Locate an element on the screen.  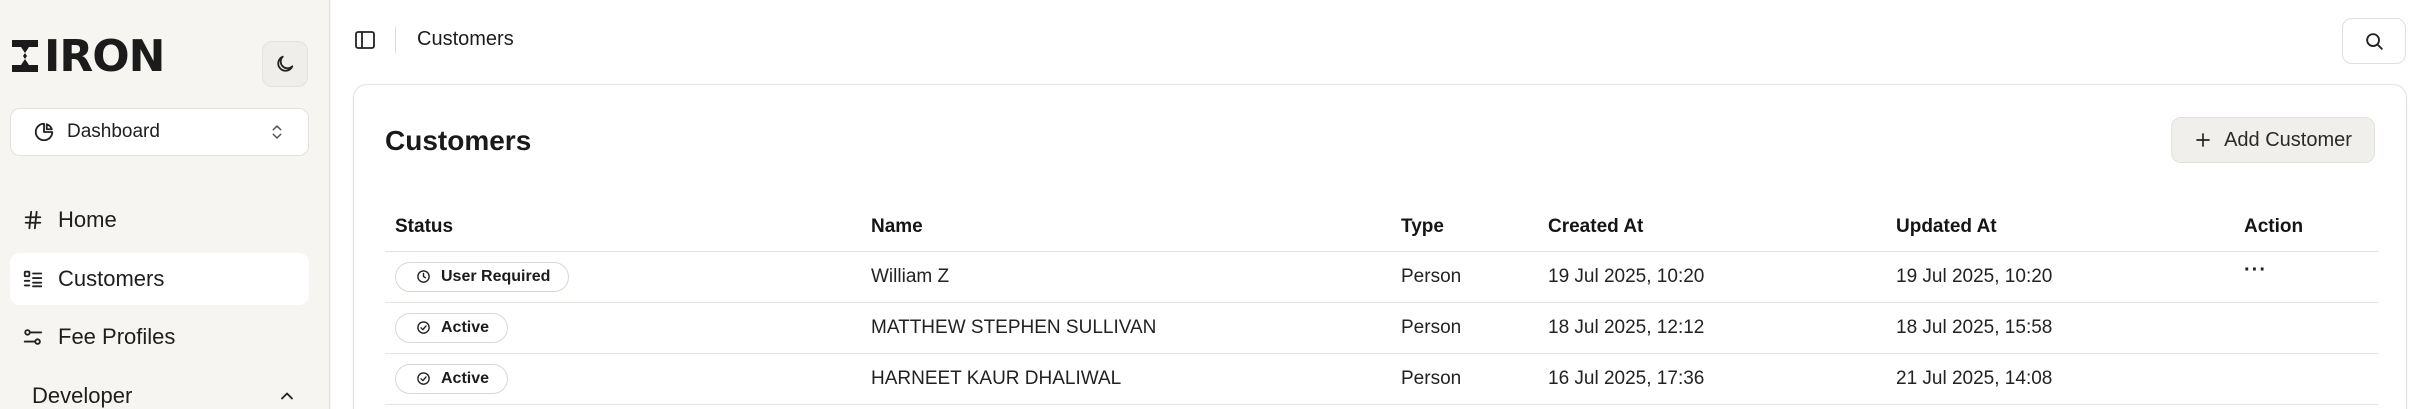
add-customer-button: Add Customer is located at coordinates (2273, 140).